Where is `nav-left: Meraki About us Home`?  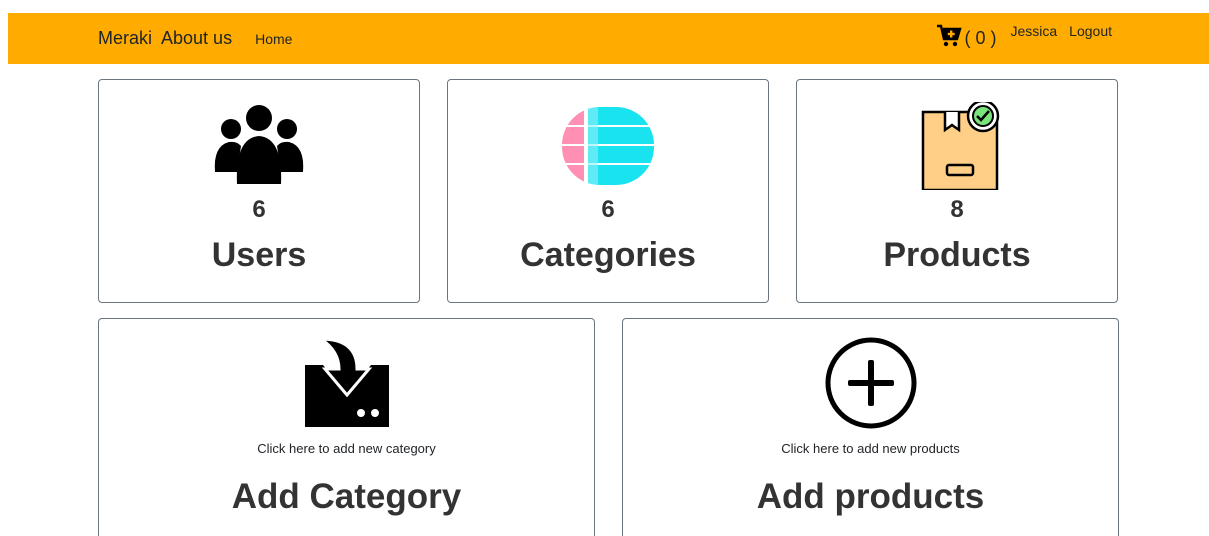
nav-left: Meraki About us Home is located at coordinates (195, 38).